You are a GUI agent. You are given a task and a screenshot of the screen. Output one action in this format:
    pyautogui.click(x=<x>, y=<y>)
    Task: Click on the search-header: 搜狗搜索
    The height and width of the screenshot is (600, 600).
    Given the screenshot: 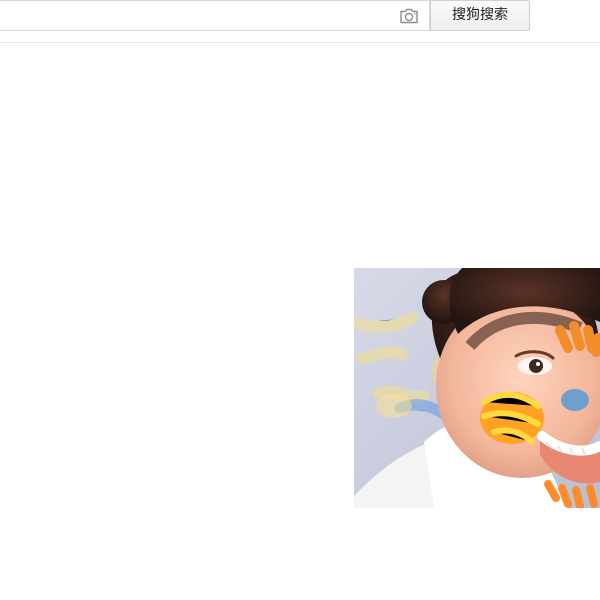 What is the action you would take?
    pyautogui.click(x=300, y=21)
    